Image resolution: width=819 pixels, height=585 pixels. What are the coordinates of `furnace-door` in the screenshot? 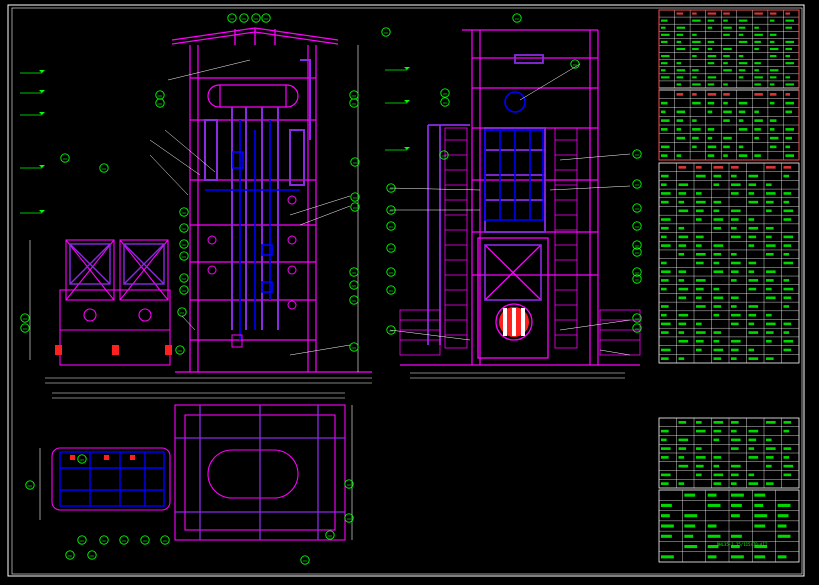 It's located at (514, 322).